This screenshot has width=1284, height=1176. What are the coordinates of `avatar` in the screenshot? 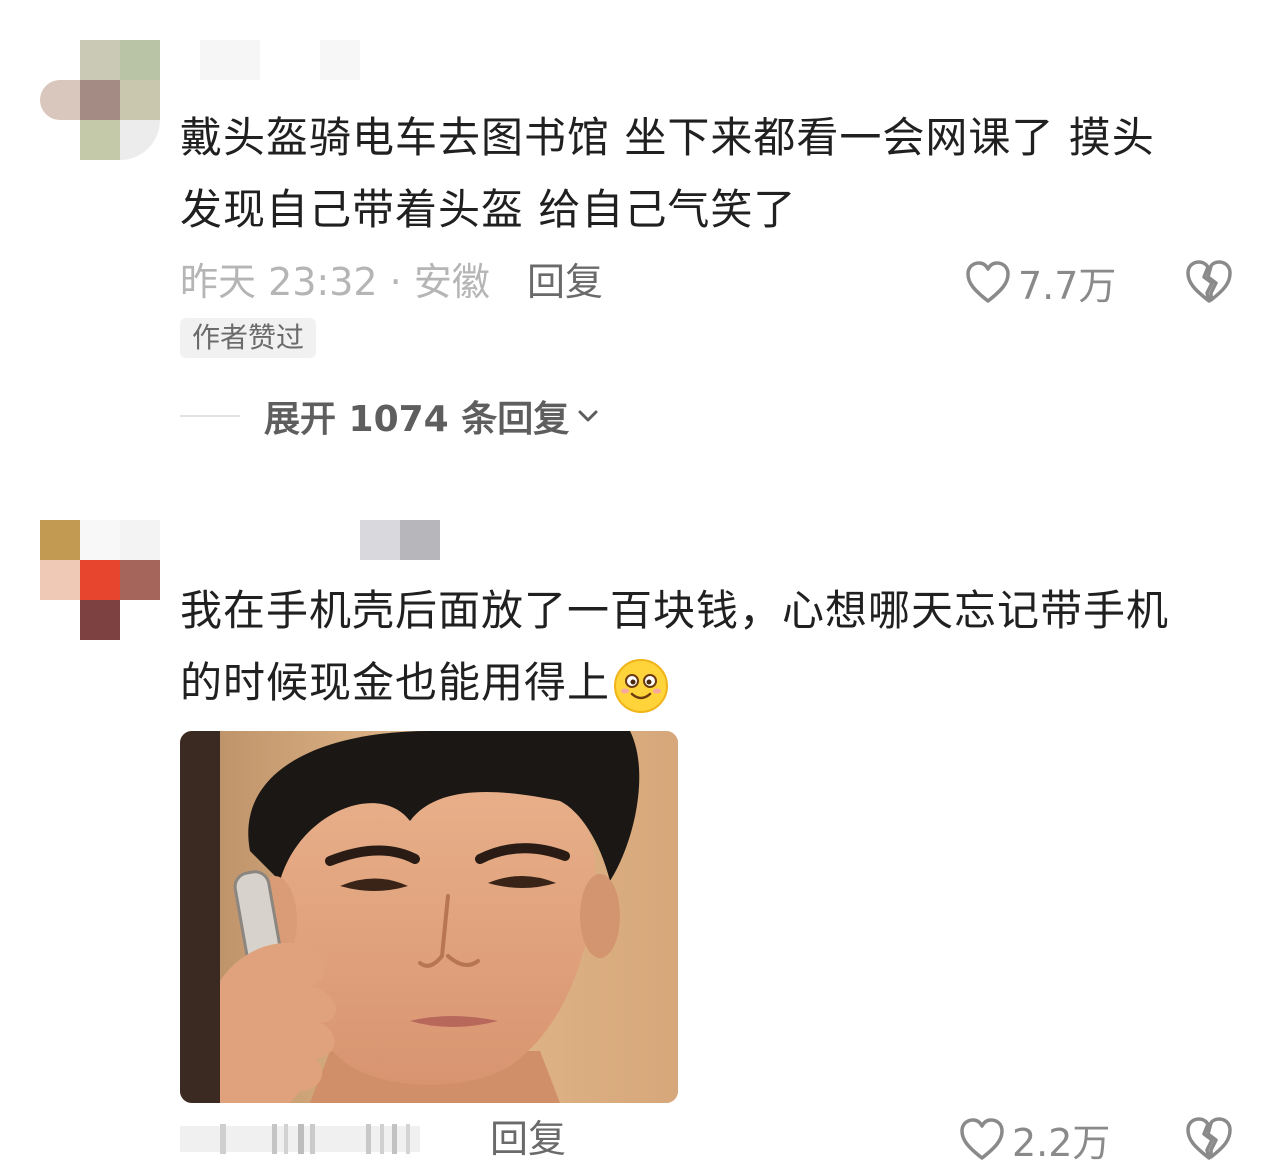 It's located at (101, 581).